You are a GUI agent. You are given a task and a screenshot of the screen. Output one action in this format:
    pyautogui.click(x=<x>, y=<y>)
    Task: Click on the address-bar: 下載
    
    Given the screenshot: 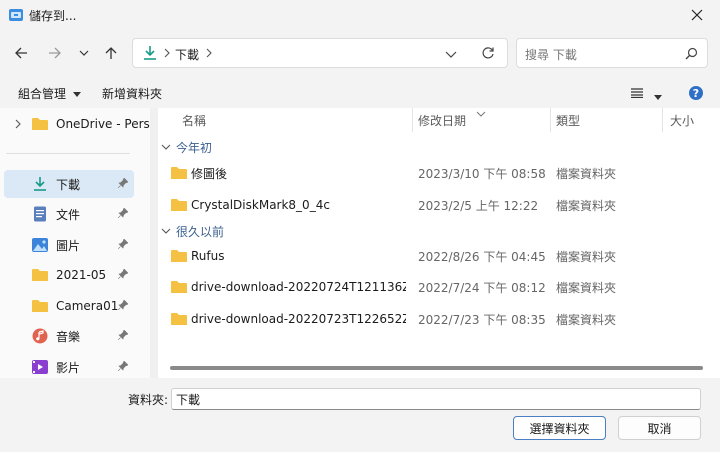 What is the action you would take?
    pyautogui.click(x=320, y=53)
    